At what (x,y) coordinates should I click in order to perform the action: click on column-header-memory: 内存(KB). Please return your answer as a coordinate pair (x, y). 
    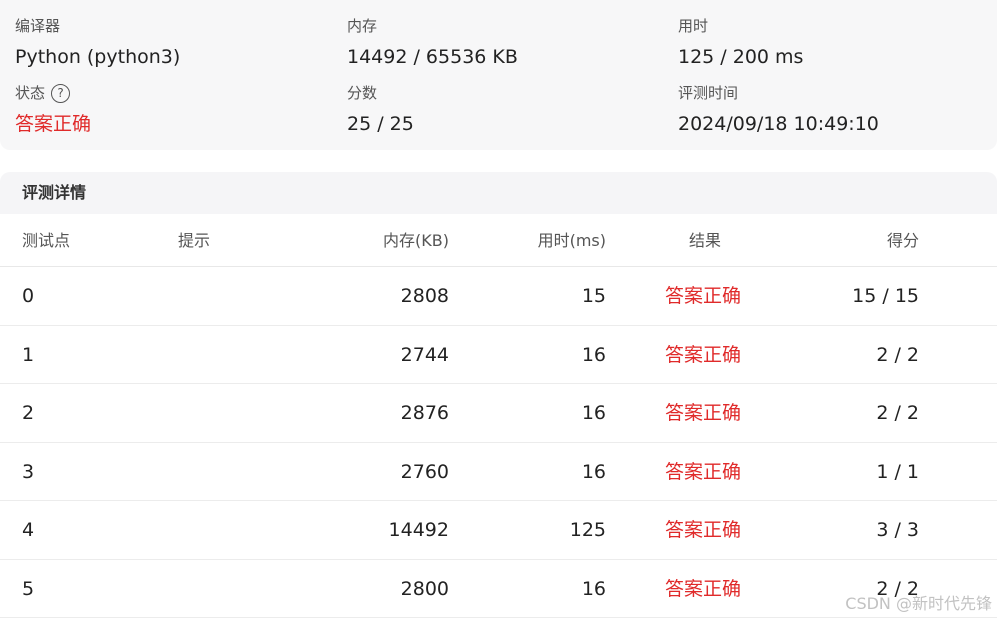
    Looking at the image, I should click on (416, 240).